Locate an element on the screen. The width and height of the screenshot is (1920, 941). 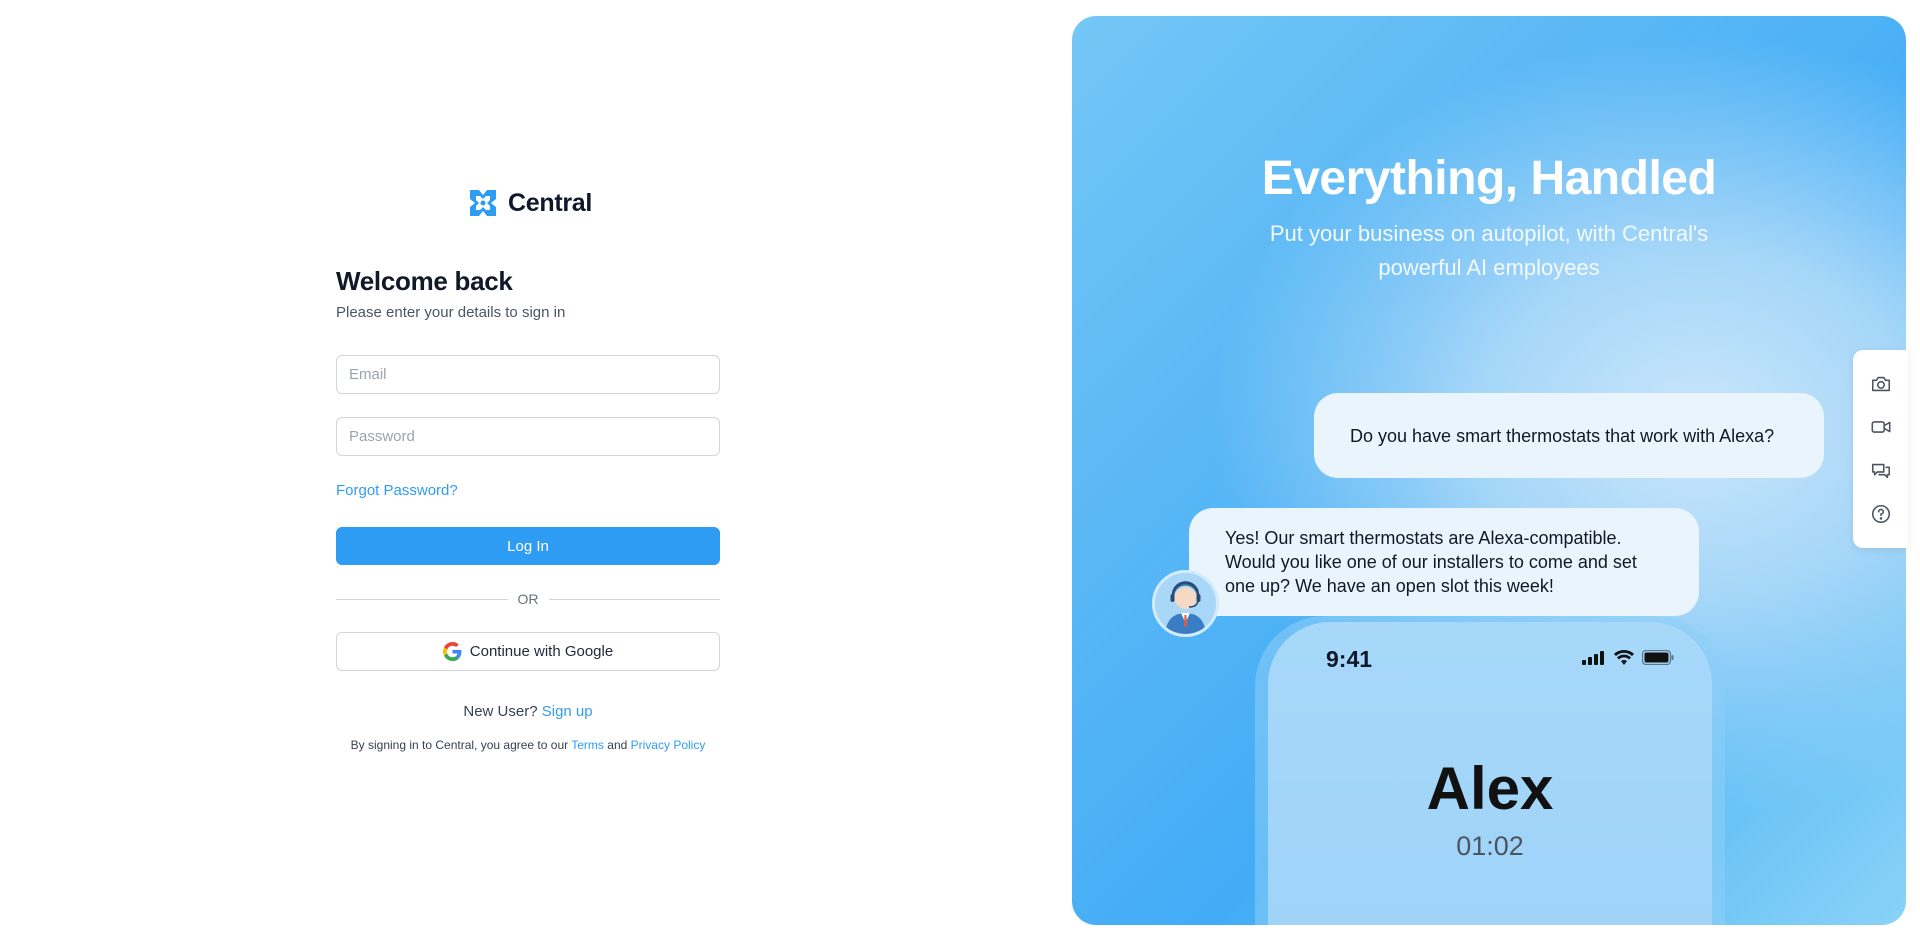
or-label: OR is located at coordinates (528, 599).